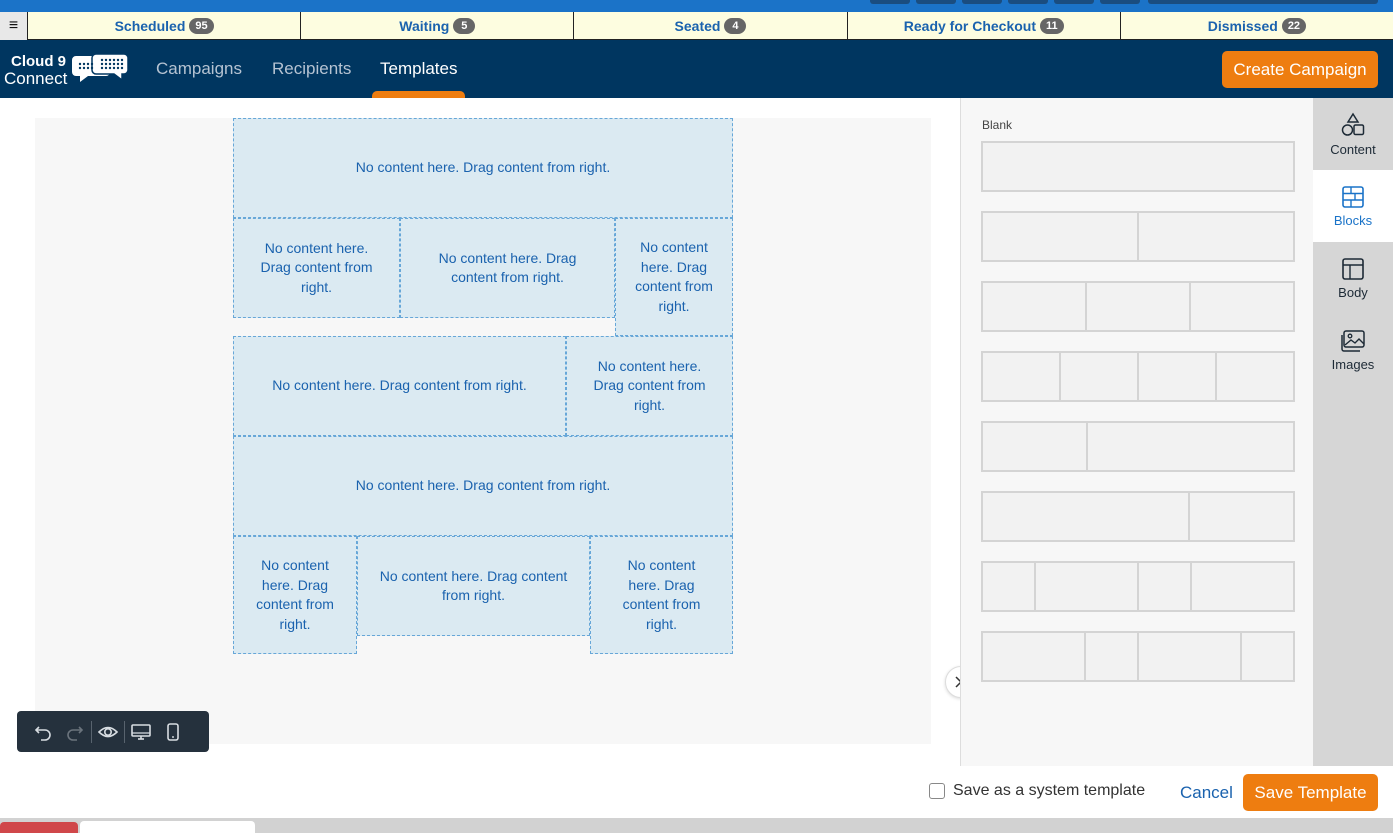  I want to click on logo-line1: Cloud 9, so click(38, 61).